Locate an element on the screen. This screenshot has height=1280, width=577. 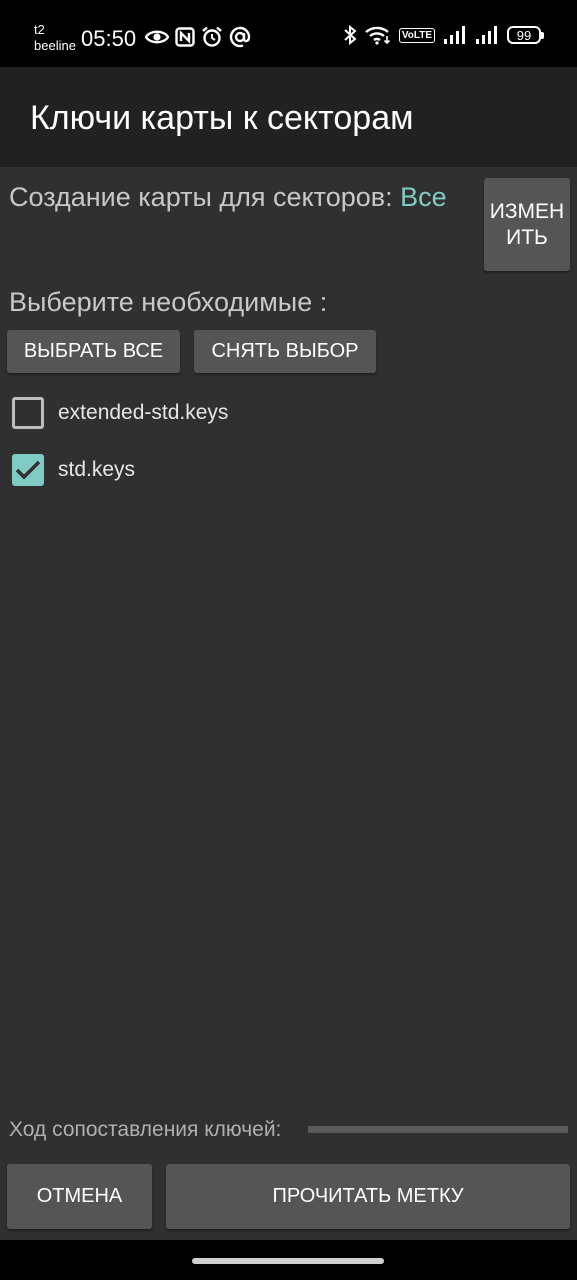
bluetooth-icon is located at coordinates (350, 35).